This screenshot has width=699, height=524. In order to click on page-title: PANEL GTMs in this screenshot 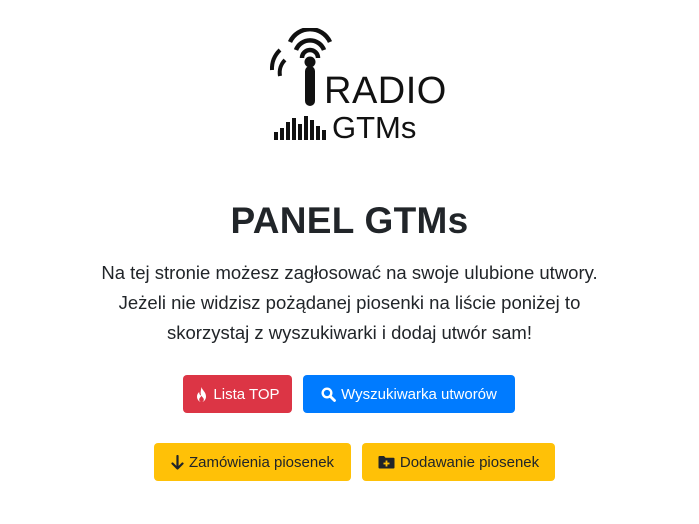, I will do `click(349, 220)`.